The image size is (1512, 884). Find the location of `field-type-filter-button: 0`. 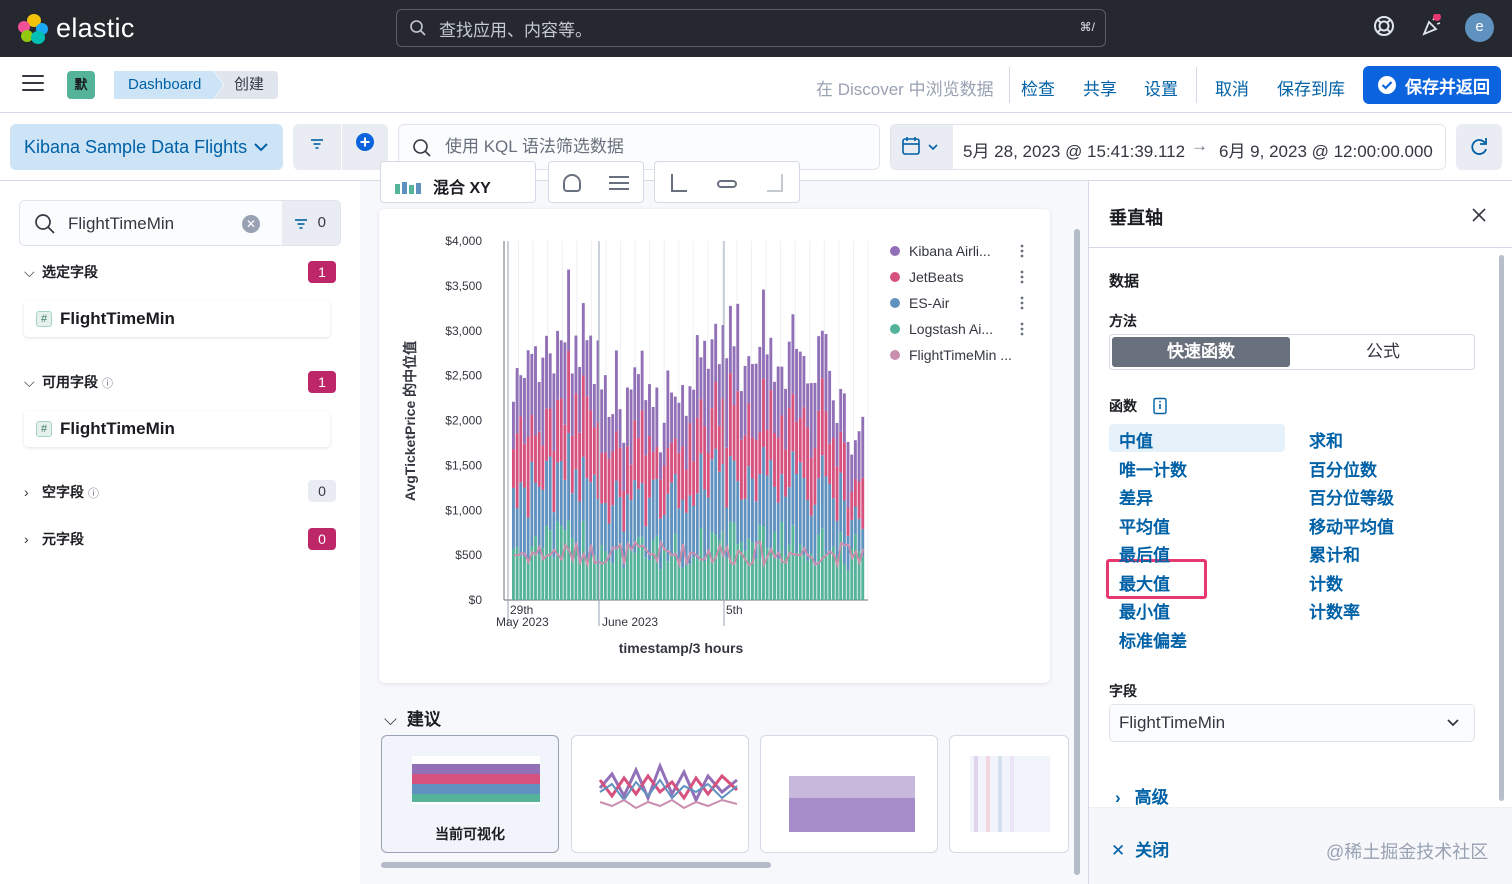

field-type-filter-button: 0 is located at coordinates (311, 223).